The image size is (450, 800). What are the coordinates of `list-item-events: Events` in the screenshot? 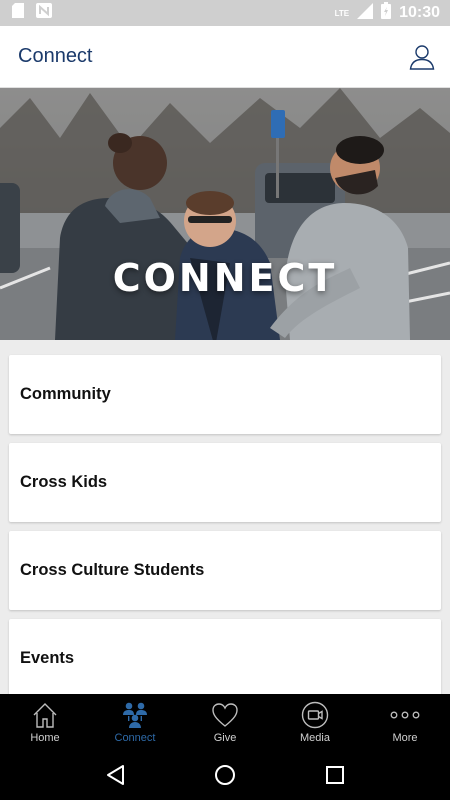 It's located at (225, 656).